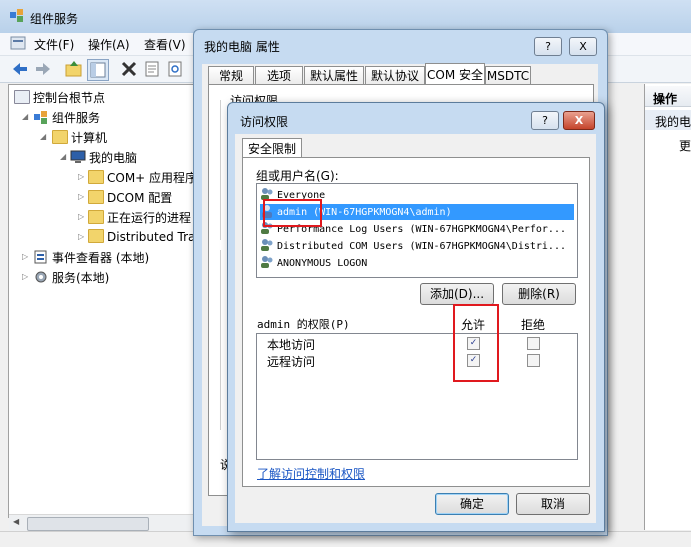 The height and width of the screenshot is (547, 691). Describe the element at coordinates (142, 177) in the screenshot. I see `tree-item-com-apps: COM+ 应用程序` at that location.